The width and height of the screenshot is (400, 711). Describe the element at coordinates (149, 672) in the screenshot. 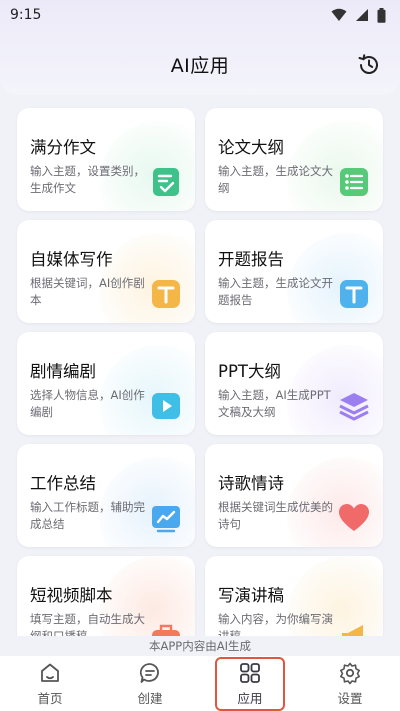

I see `chat-bubble-icon` at that location.